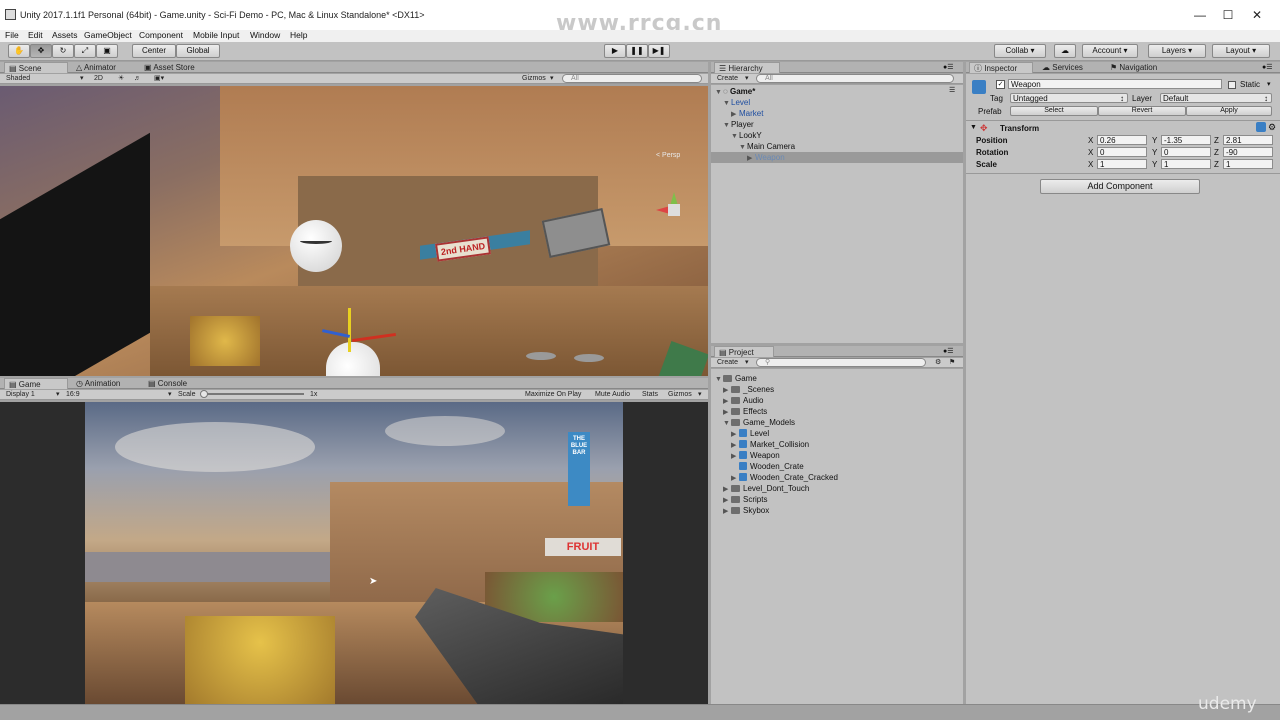 The image size is (1280, 720). What do you see at coordinates (349, 330) in the screenshot?
I see `scene-gizmo-y-axis` at bounding box center [349, 330].